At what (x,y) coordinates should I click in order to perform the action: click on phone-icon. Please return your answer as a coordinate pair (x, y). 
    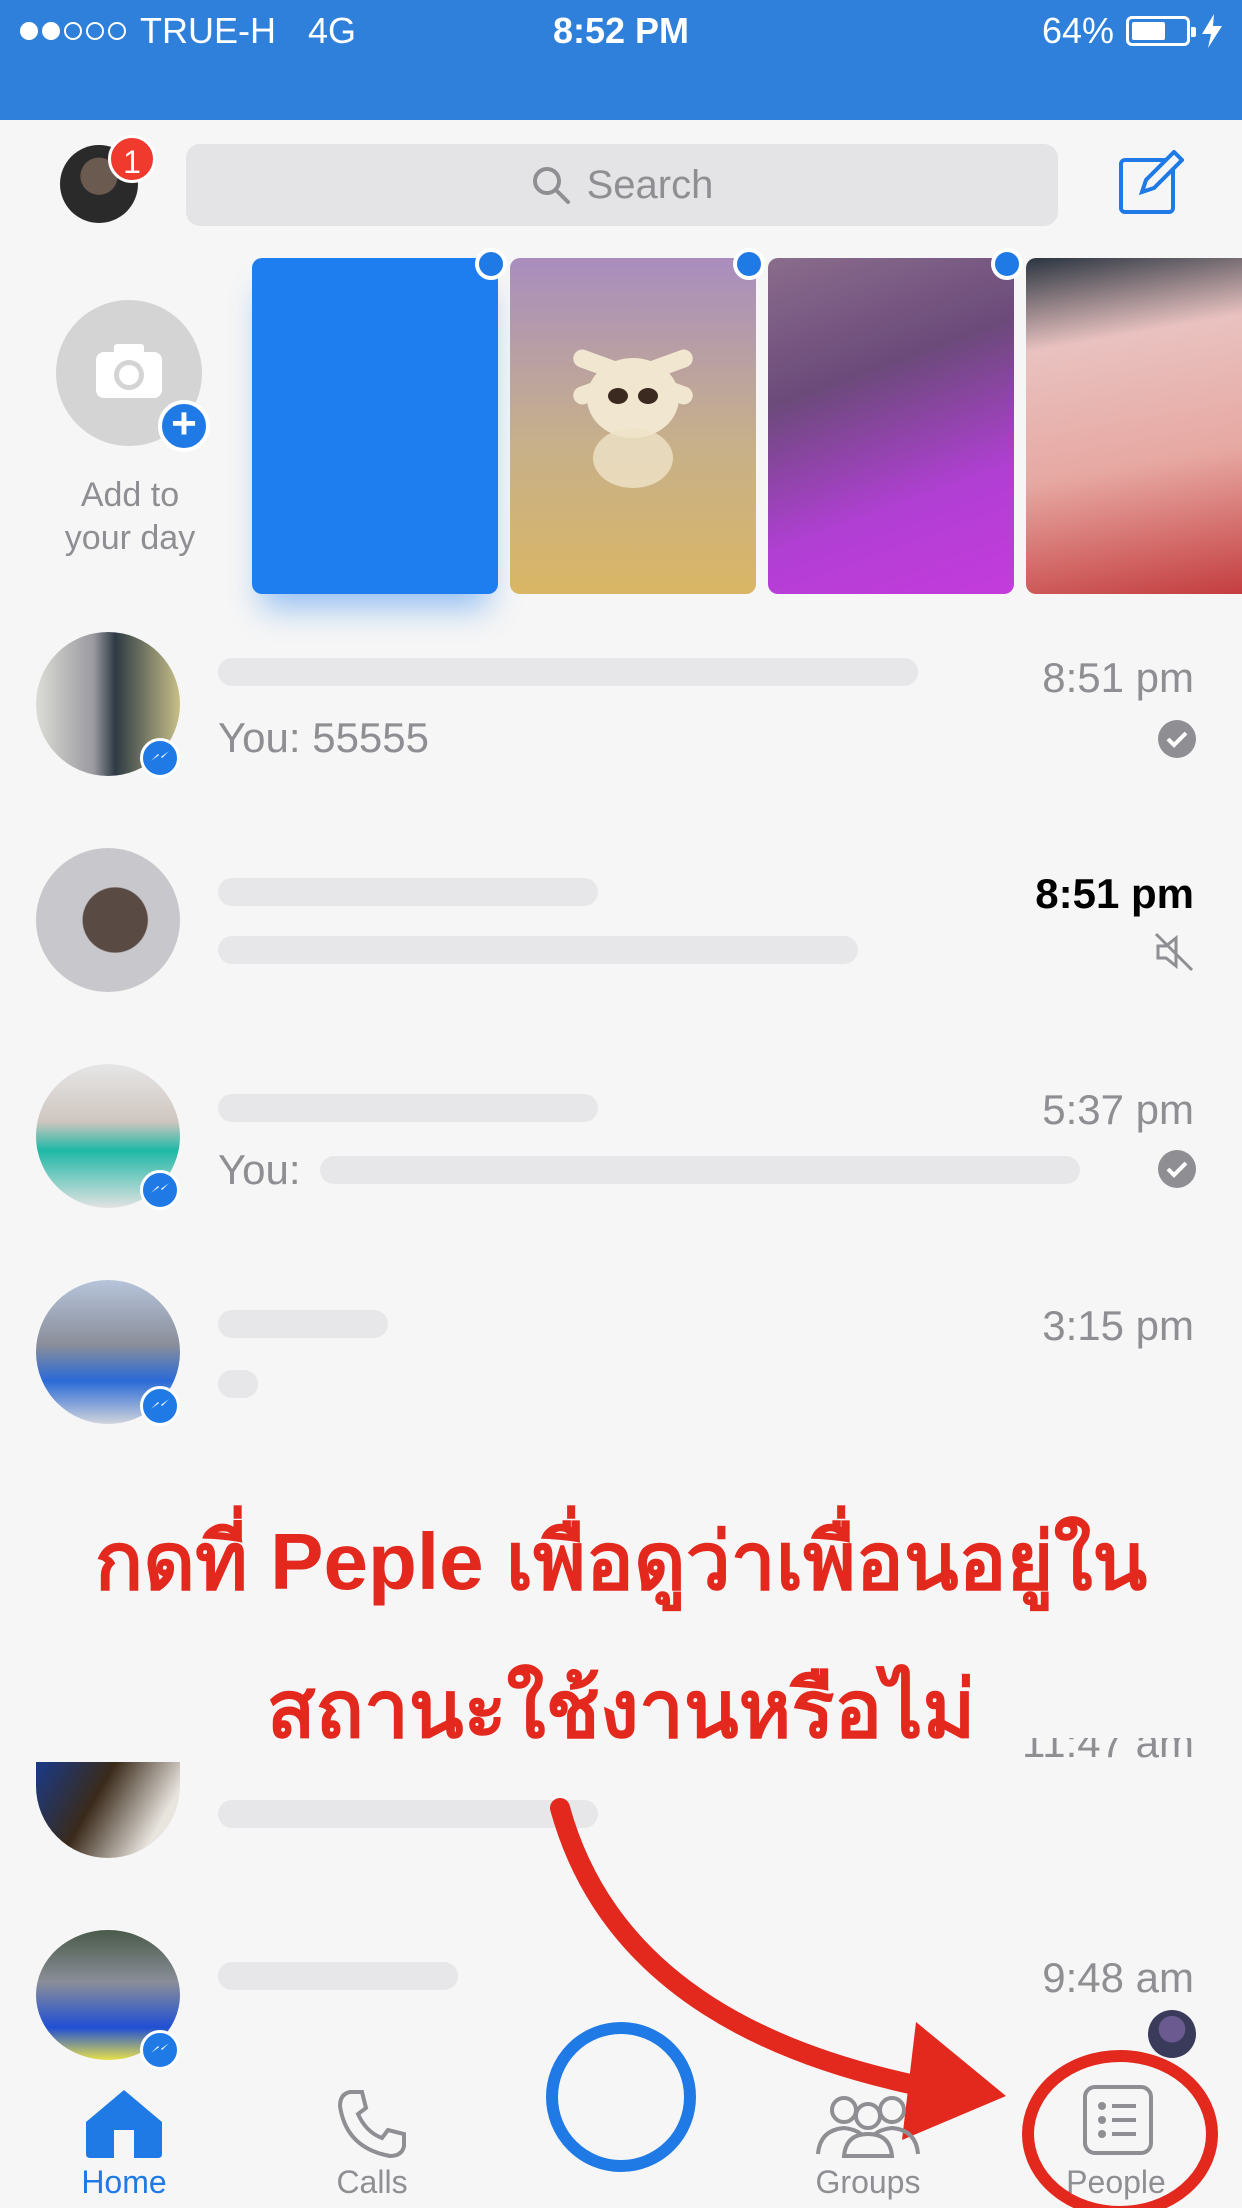
    Looking at the image, I should click on (371, 2124).